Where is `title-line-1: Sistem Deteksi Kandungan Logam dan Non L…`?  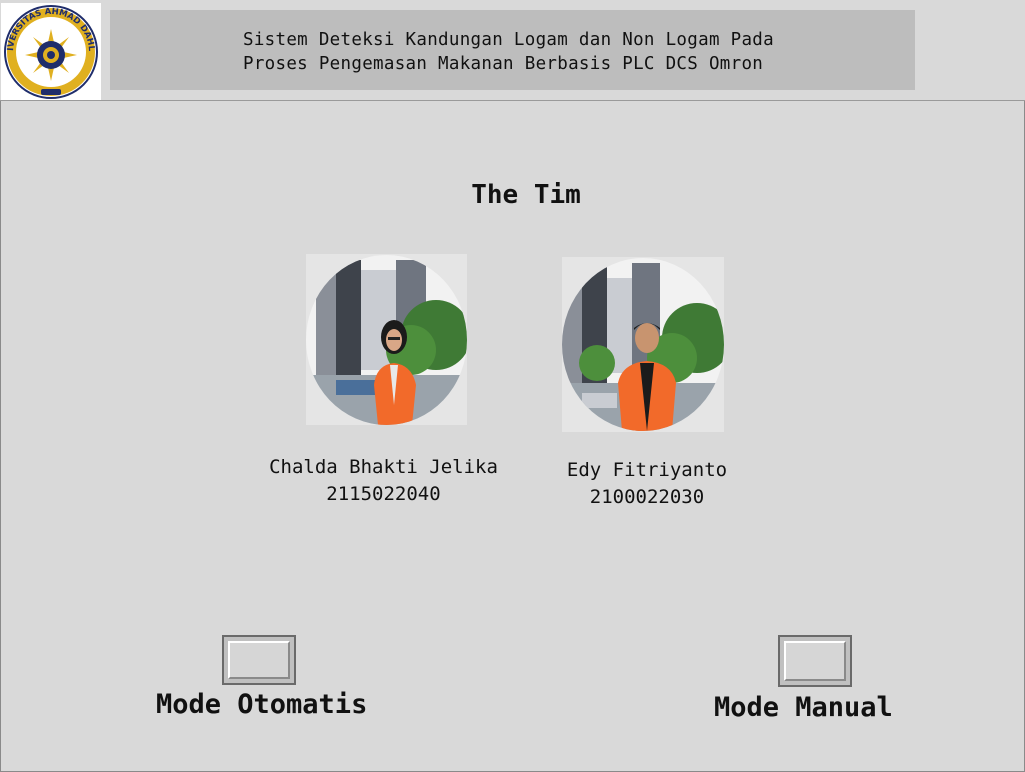
title-line-1: Sistem Deteksi Kandungan Logam dan Non L… is located at coordinates (508, 40).